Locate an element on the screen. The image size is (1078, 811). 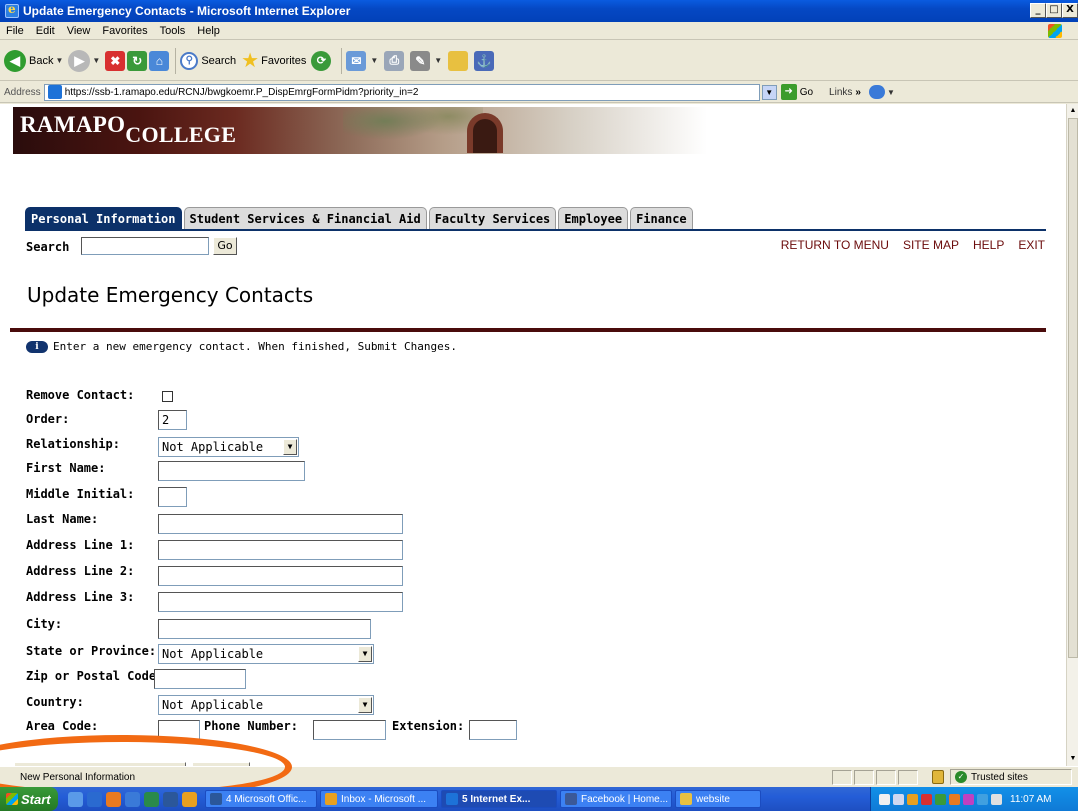
brand-sub: COLLEGE is located at coordinates (181, 134).